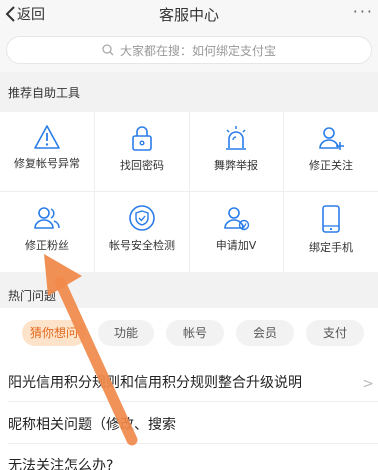 The height and width of the screenshot is (470, 378). Describe the element at coordinates (331, 247) in the screenshot. I see `tool-label: 绑定手机` at that location.